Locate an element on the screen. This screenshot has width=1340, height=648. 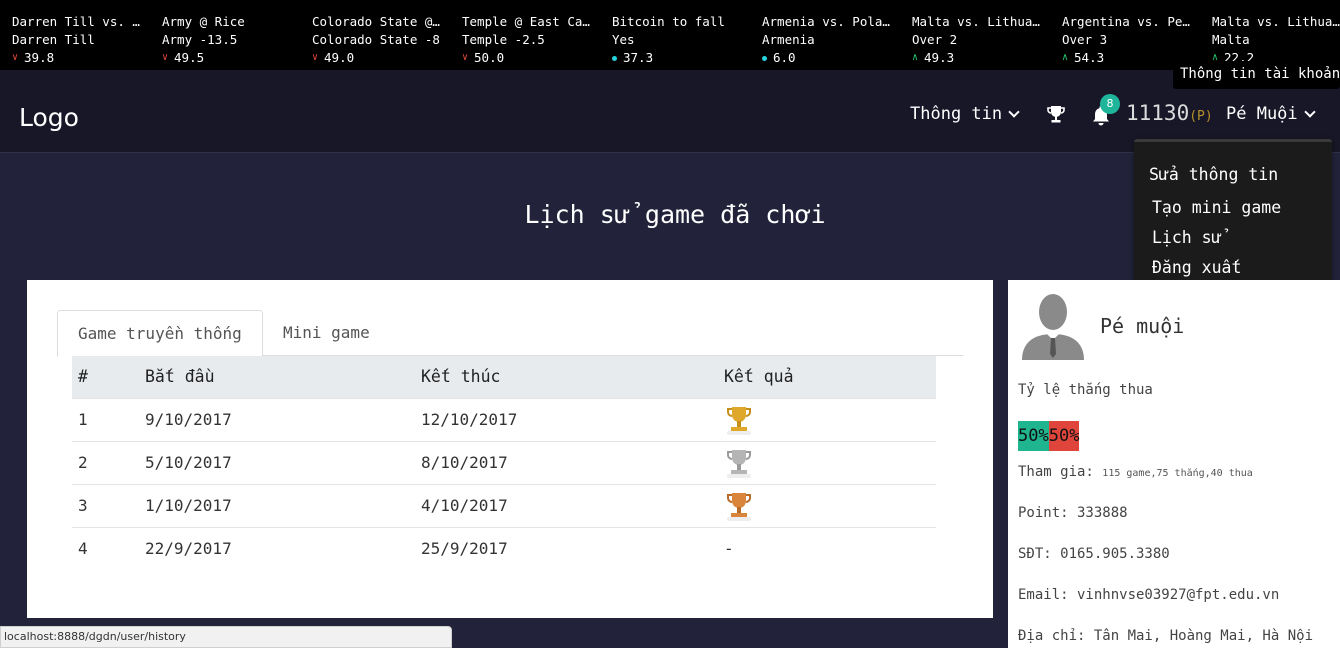
profile-email: Email: vinhnvse03927@fpt.edu.vn is located at coordinates (1149, 595).